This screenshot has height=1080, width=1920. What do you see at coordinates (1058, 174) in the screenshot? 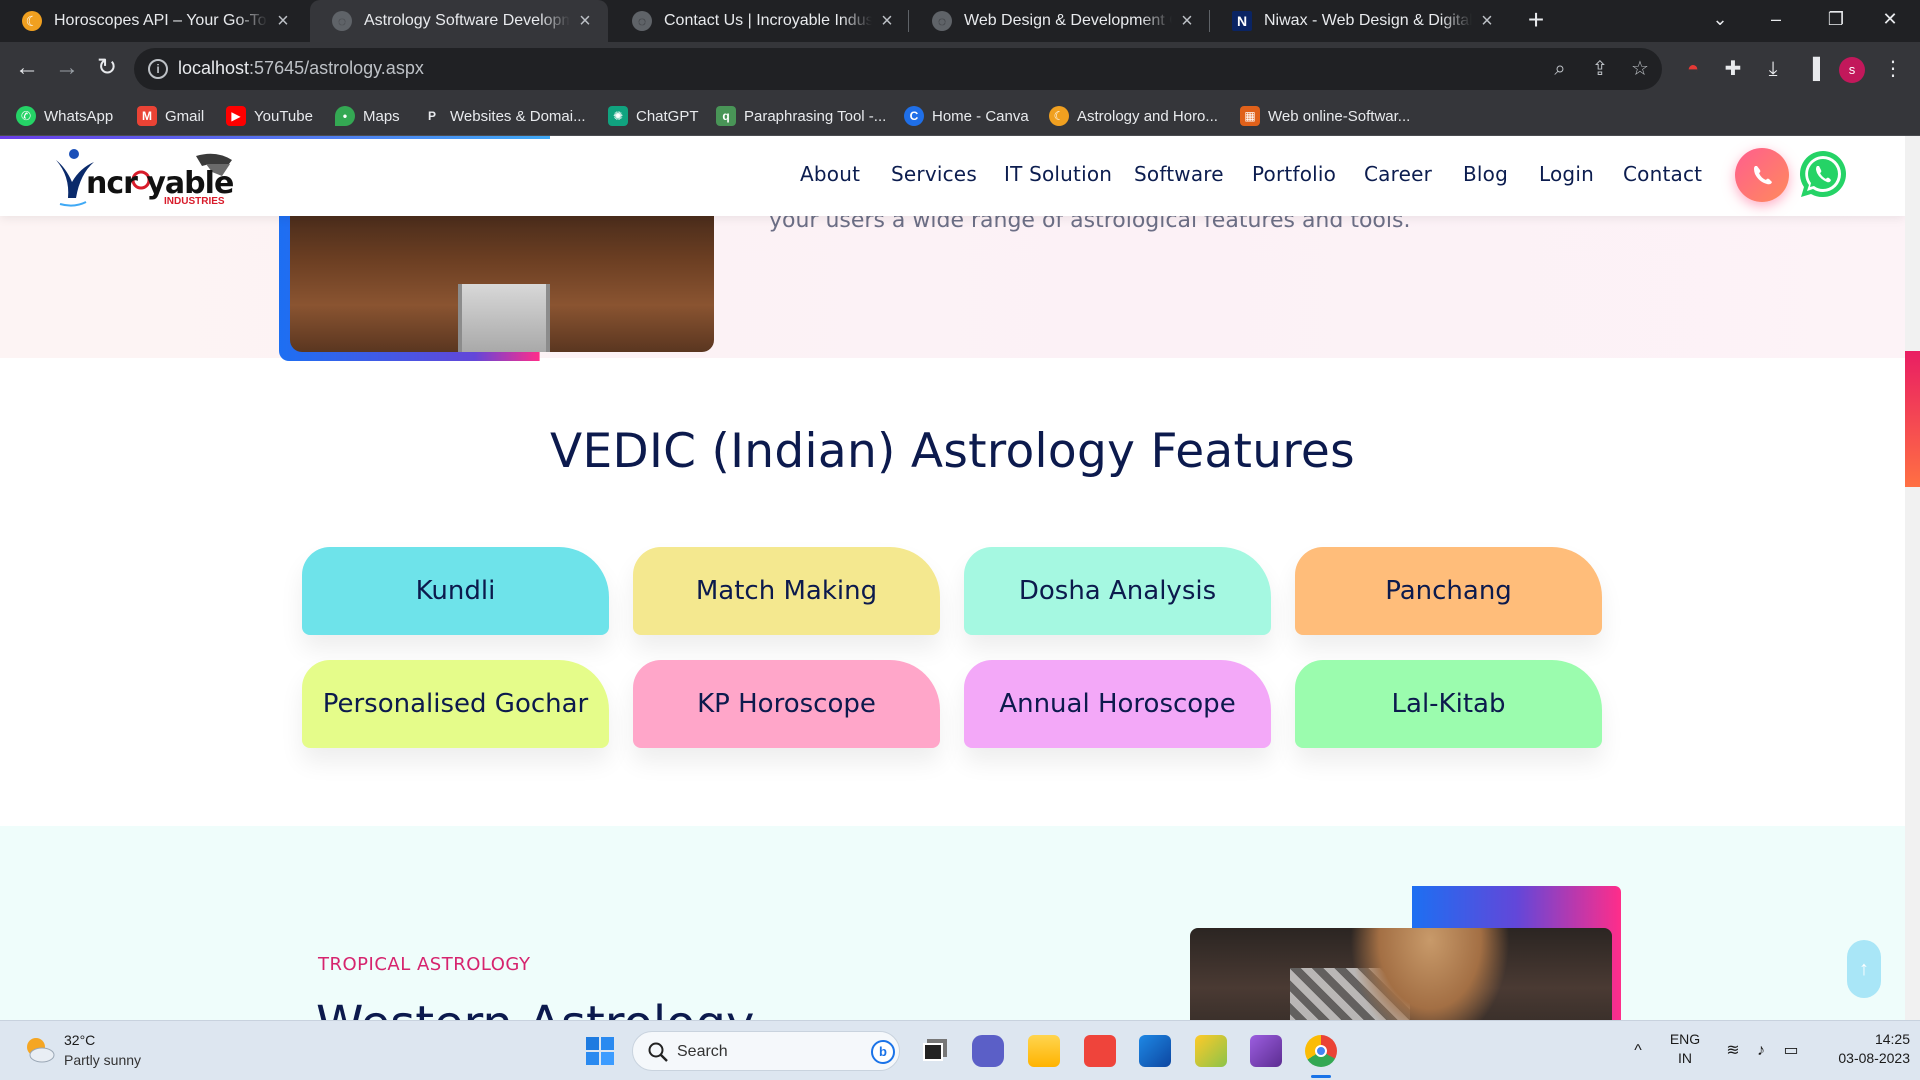
I see `nav-it-solution: IT Solution` at bounding box center [1058, 174].